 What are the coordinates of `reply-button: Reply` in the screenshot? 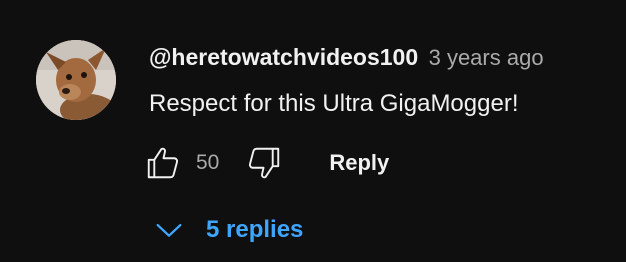 It's located at (359, 163).